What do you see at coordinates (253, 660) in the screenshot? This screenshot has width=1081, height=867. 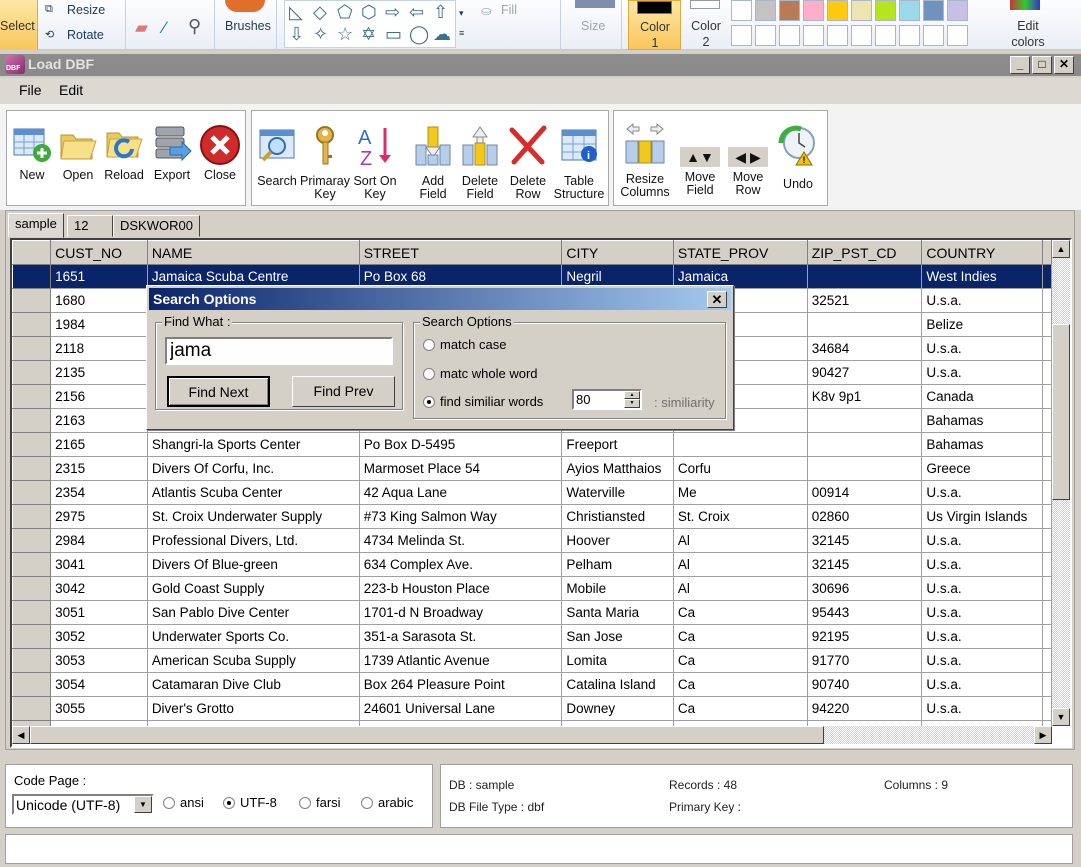 I see `cell-name: American Scuba Supply` at bounding box center [253, 660].